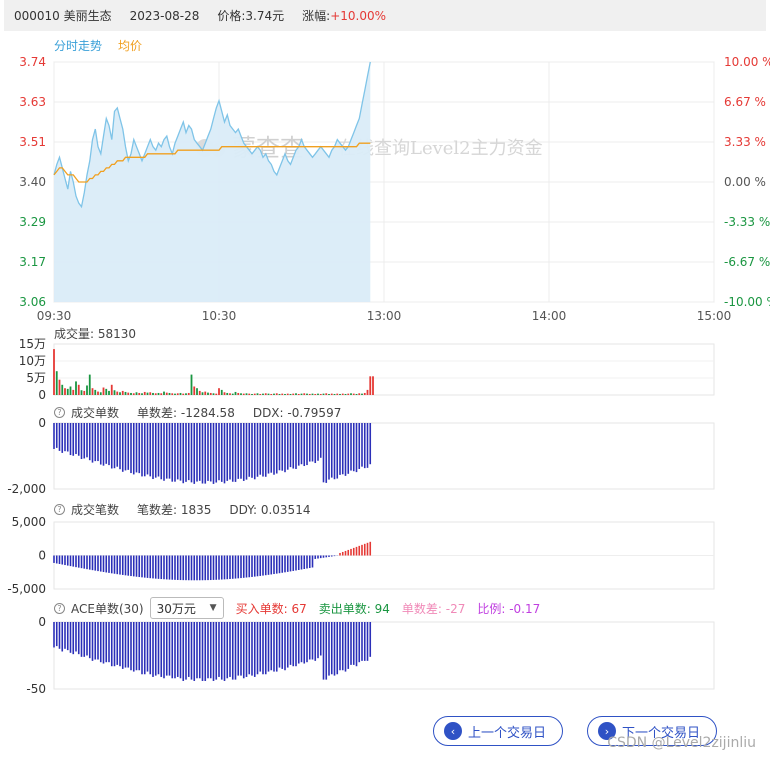 This screenshot has width=770, height=763. I want to click on change-text: 涨幅:+10.00%, so click(344, 16).